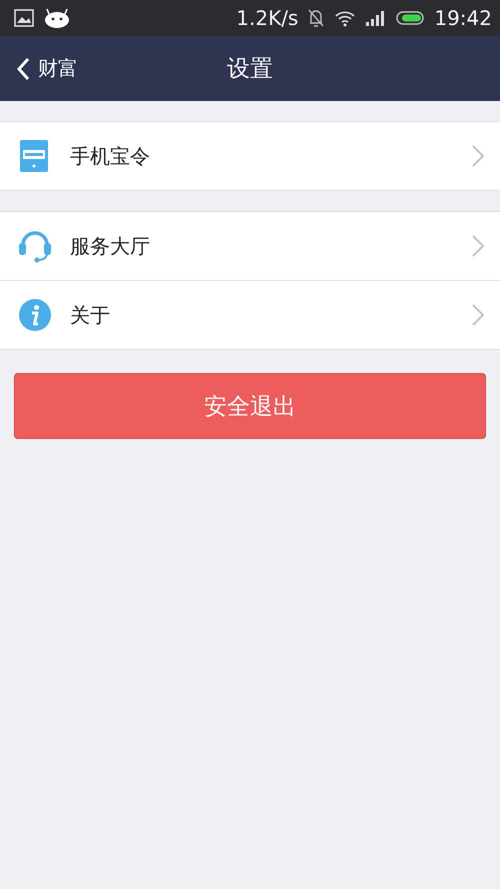 Image resolution: width=500 pixels, height=889 pixels. What do you see at coordinates (250, 156) in the screenshot?
I see `settings-row: 手机宝令` at bounding box center [250, 156].